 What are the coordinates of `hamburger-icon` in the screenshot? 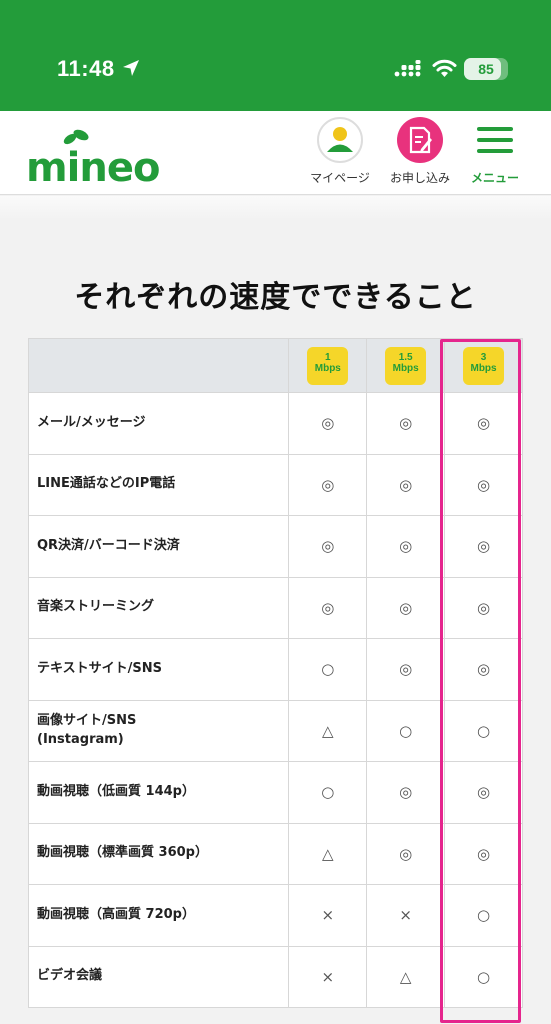 It's located at (495, 140).